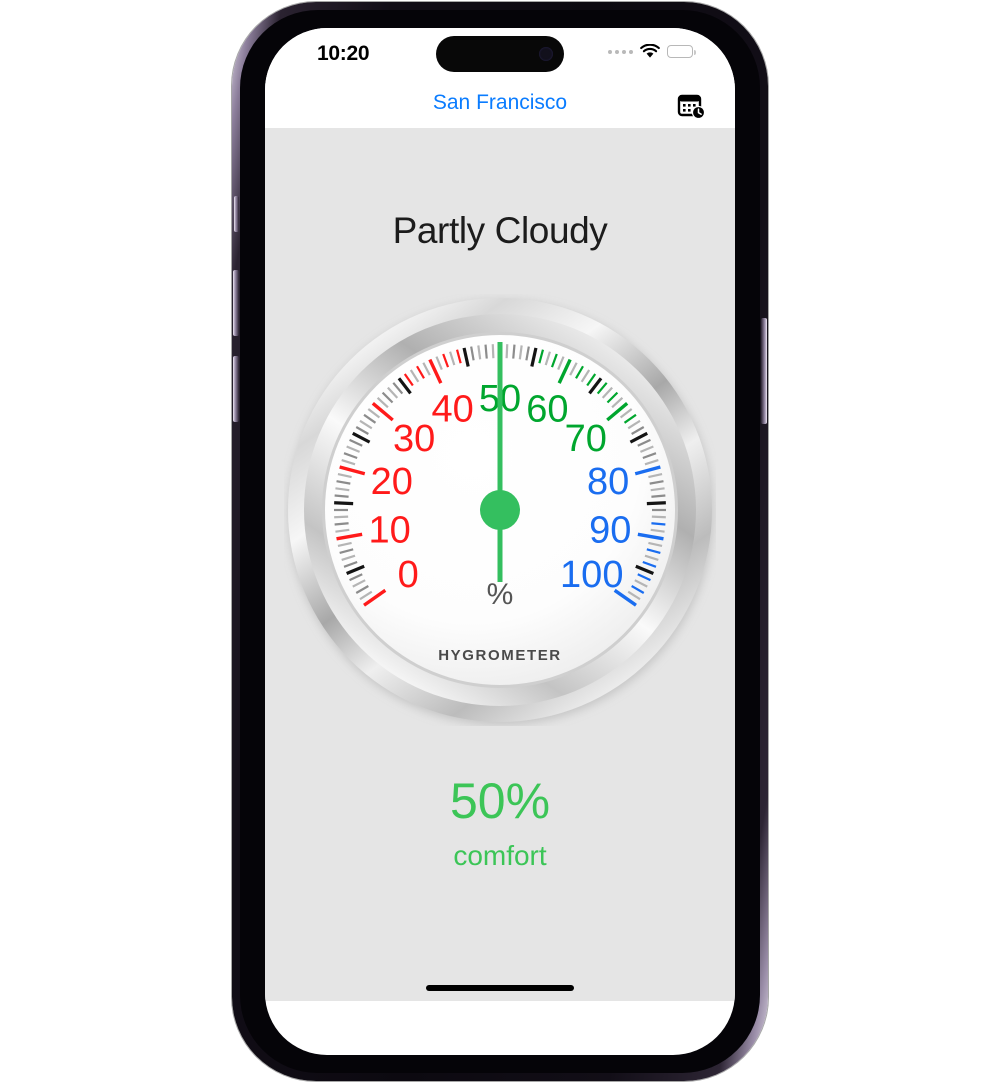 Image resolution: width=1000 pixels, height=1083 pixels. Describe the element at coordinates (610, 530) in the screenshot. I see `gauge-tick-label: 90` at that location.